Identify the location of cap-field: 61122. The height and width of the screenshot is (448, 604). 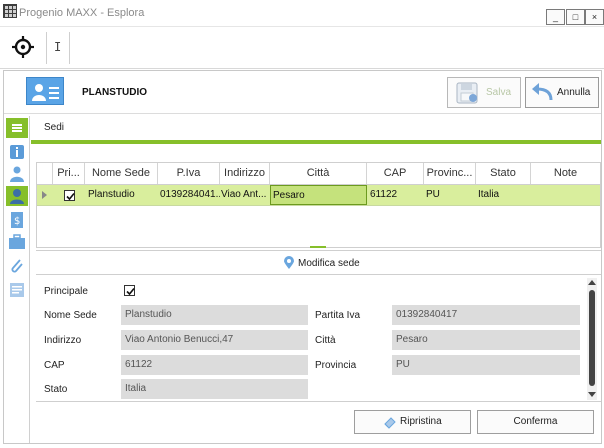
(214, 365).